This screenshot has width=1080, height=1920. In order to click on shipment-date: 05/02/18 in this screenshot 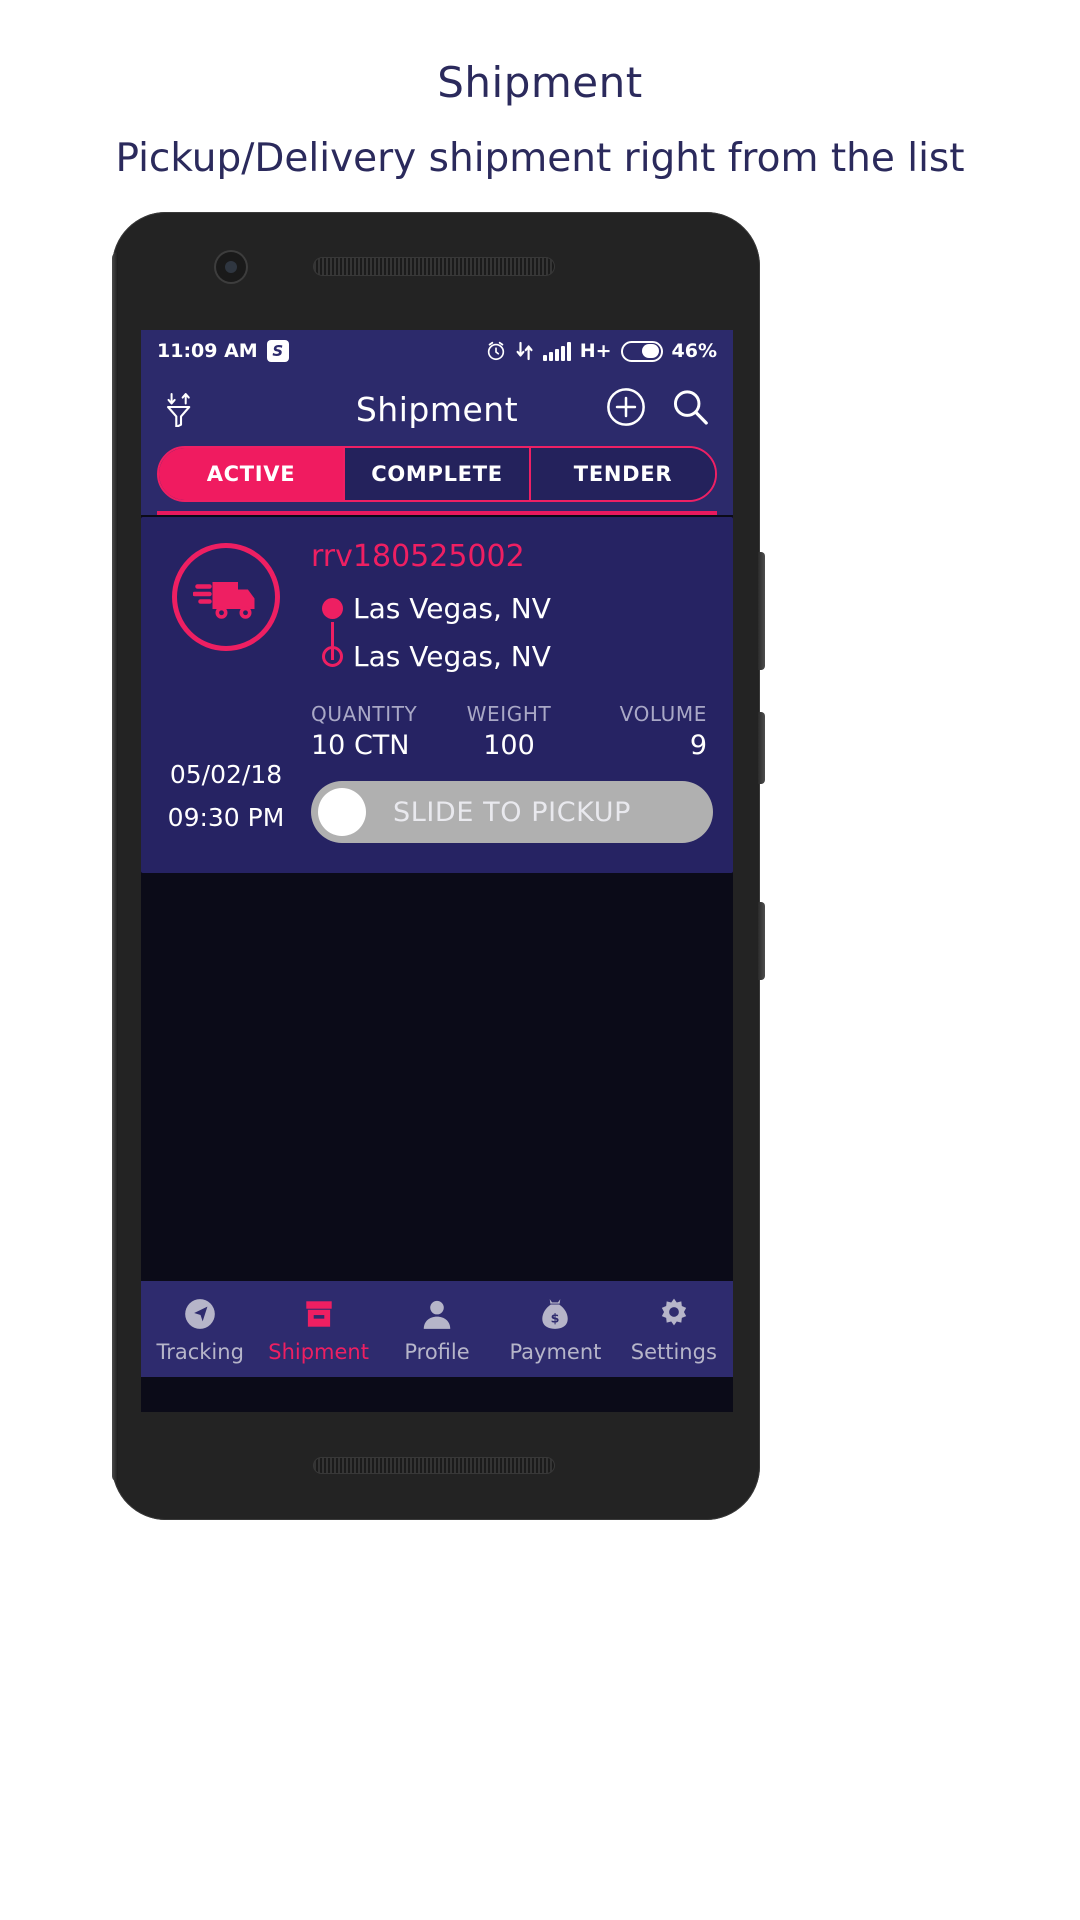, I will do `click(226, 774)`.